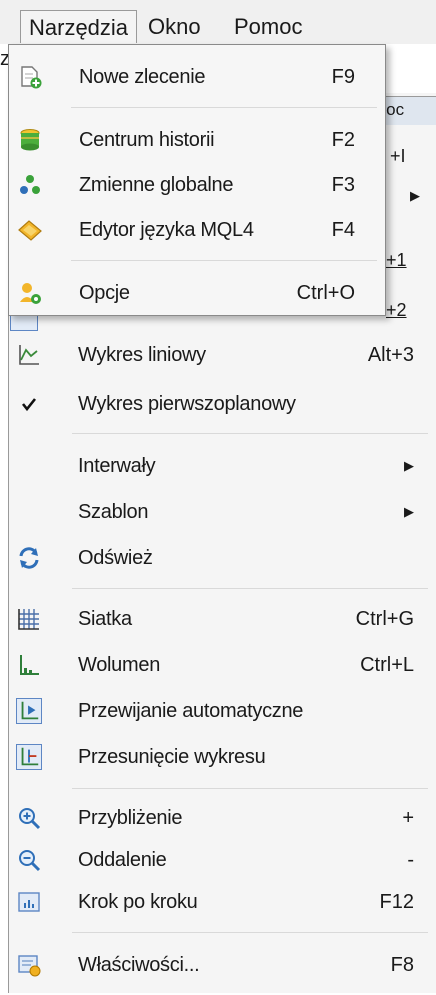 The image size is (436, 995). I want to click on line-chart-shortcut: Alt+3, so click(390, 355).